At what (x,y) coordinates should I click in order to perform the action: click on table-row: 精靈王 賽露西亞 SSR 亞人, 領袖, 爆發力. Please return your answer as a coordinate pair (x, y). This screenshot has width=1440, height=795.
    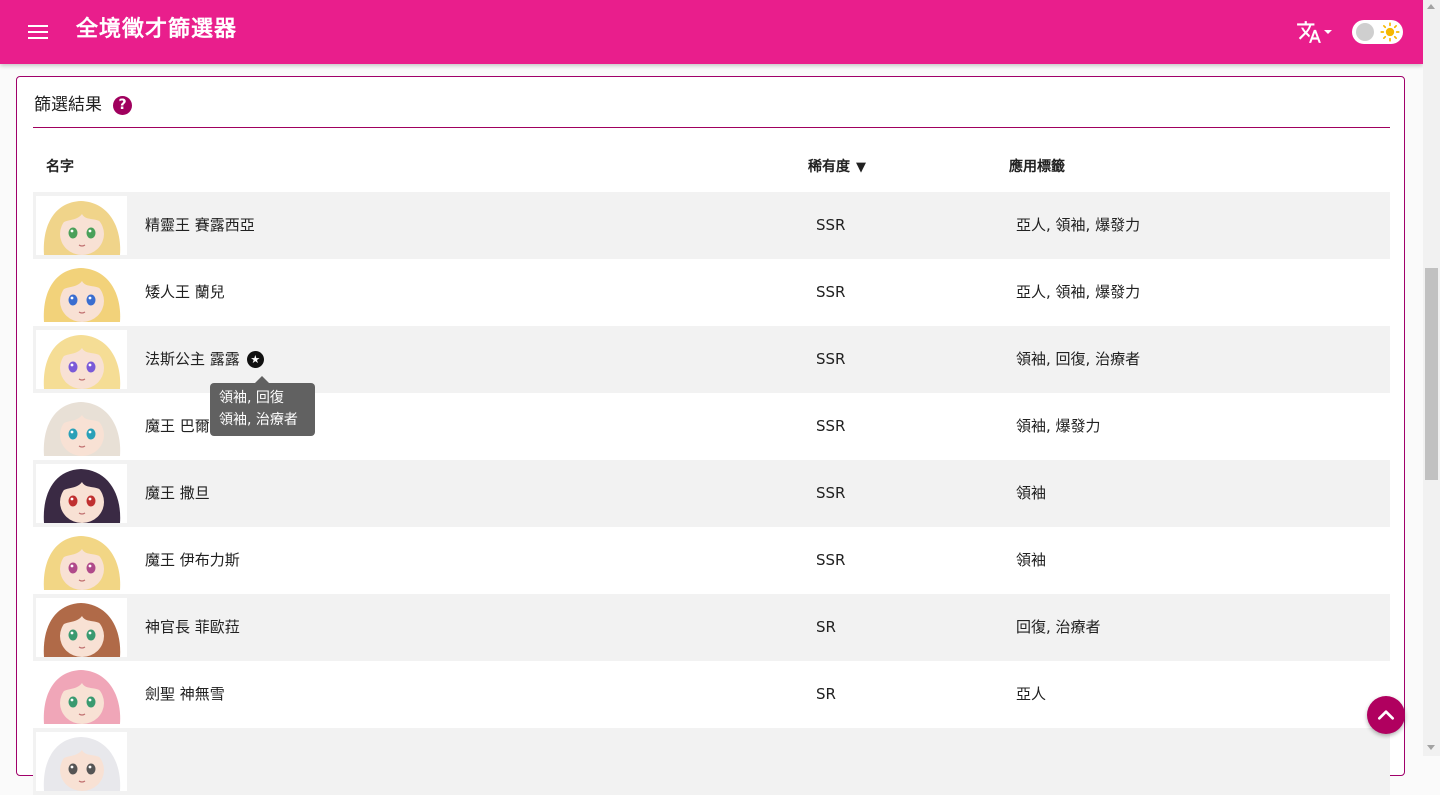
    Looking at the image, I should click on (711, 225).